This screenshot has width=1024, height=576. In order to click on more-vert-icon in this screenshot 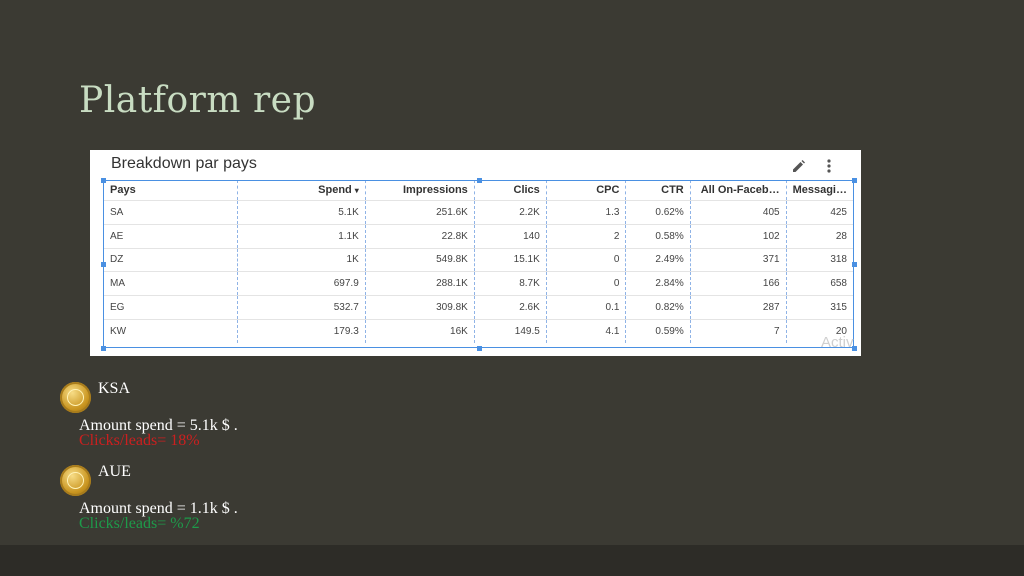, I will do `click(829, 166)`.